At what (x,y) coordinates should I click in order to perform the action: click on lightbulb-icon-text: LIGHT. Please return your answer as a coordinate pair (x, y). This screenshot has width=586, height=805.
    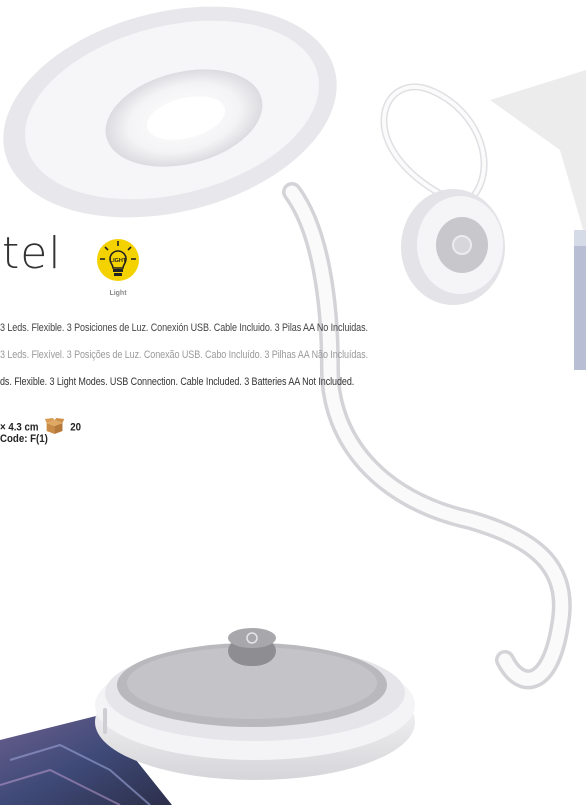
    Looking at the image, I should click on (118, 261).